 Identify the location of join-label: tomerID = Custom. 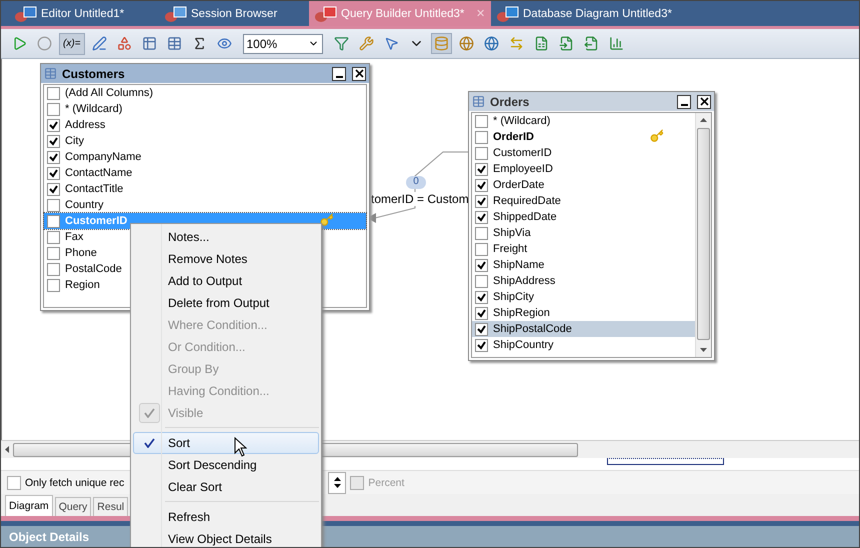
(420, 199).